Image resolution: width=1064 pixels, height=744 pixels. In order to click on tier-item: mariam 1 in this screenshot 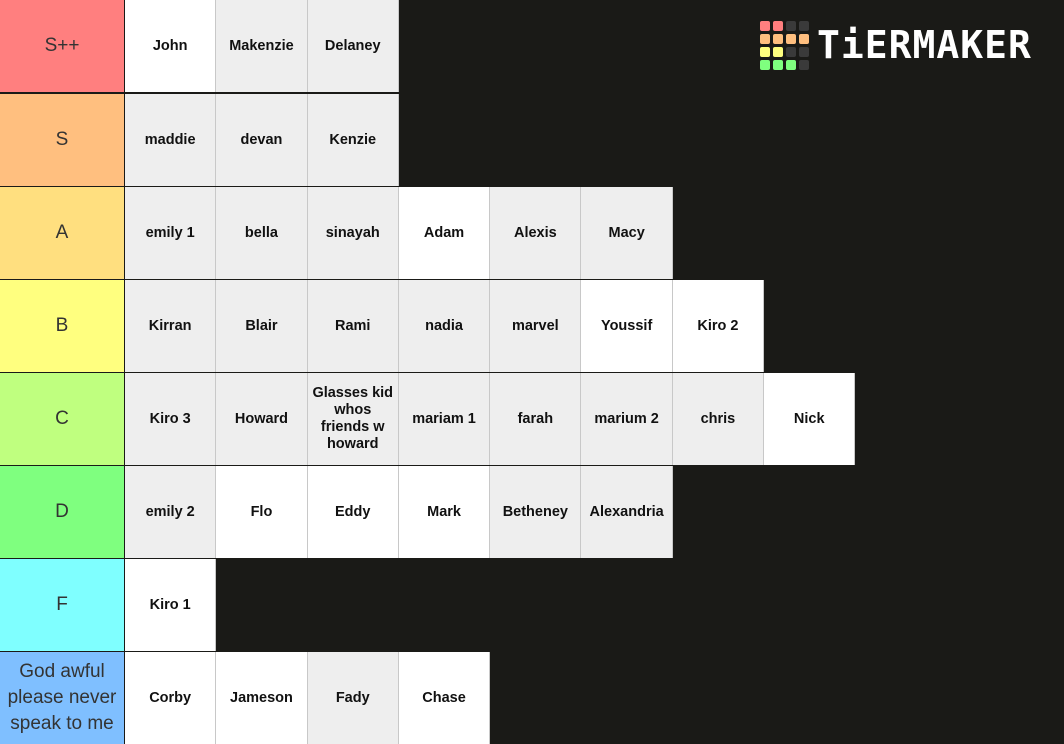, I will do `click(444, 419)`.